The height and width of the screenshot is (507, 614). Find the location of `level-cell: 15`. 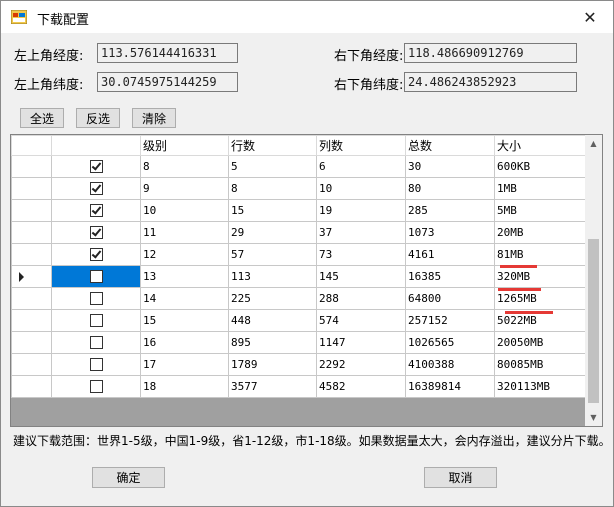

level-cell: 15 is located at coordinates (184, 320).